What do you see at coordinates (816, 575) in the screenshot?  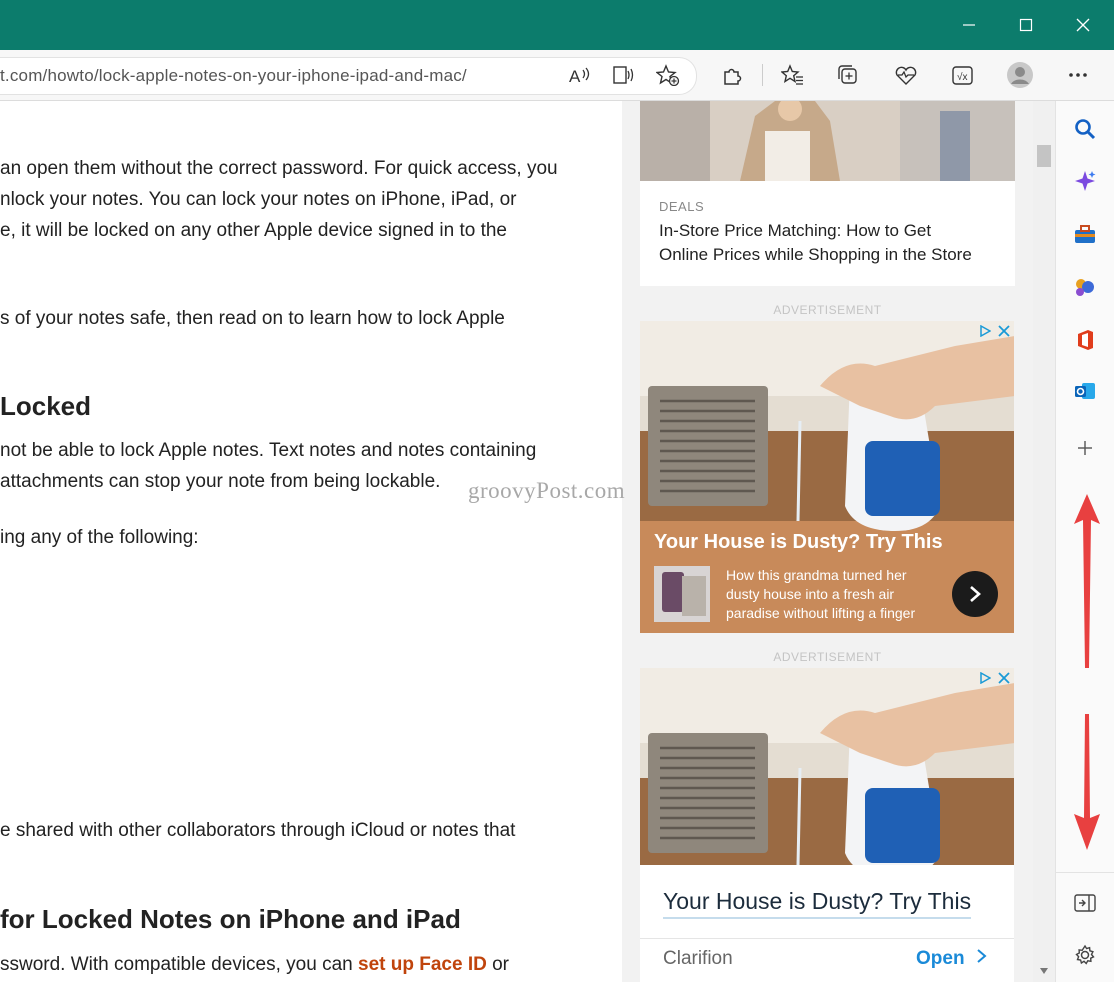 I see `ad-body-line: How this grandma turned her` at bounding box center [816, 575].